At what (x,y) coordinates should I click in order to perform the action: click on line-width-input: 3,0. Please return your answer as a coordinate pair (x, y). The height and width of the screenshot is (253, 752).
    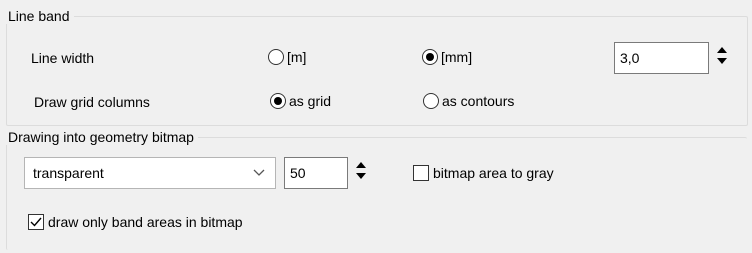
    Looking at the image, I should click on (661, 58).